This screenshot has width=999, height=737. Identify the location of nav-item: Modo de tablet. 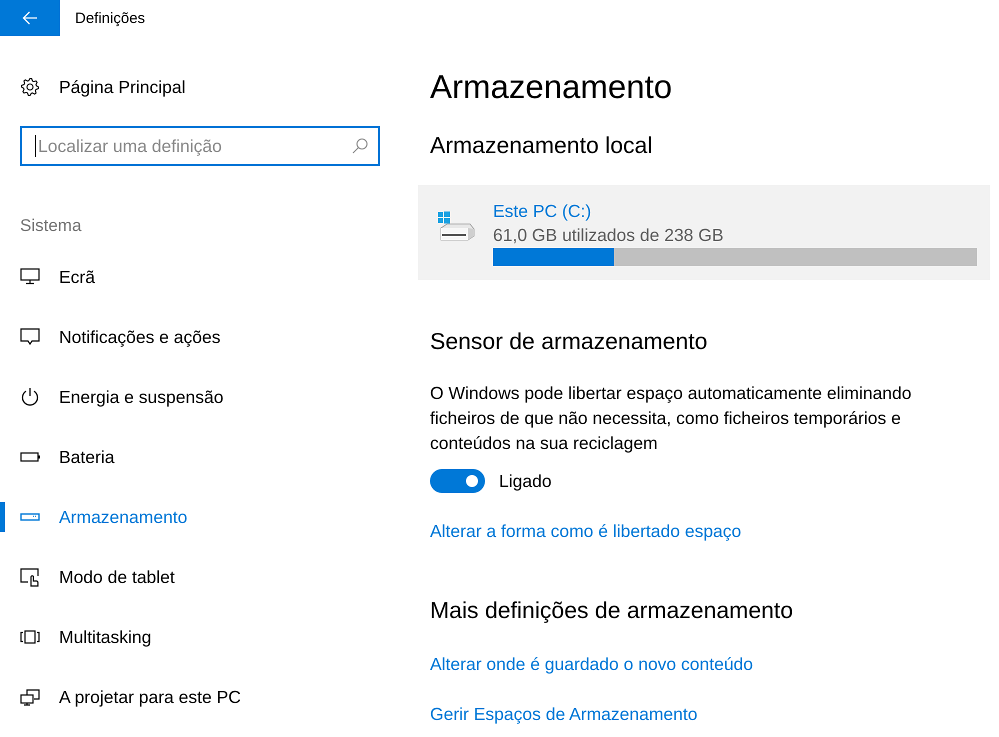
(91, 577).